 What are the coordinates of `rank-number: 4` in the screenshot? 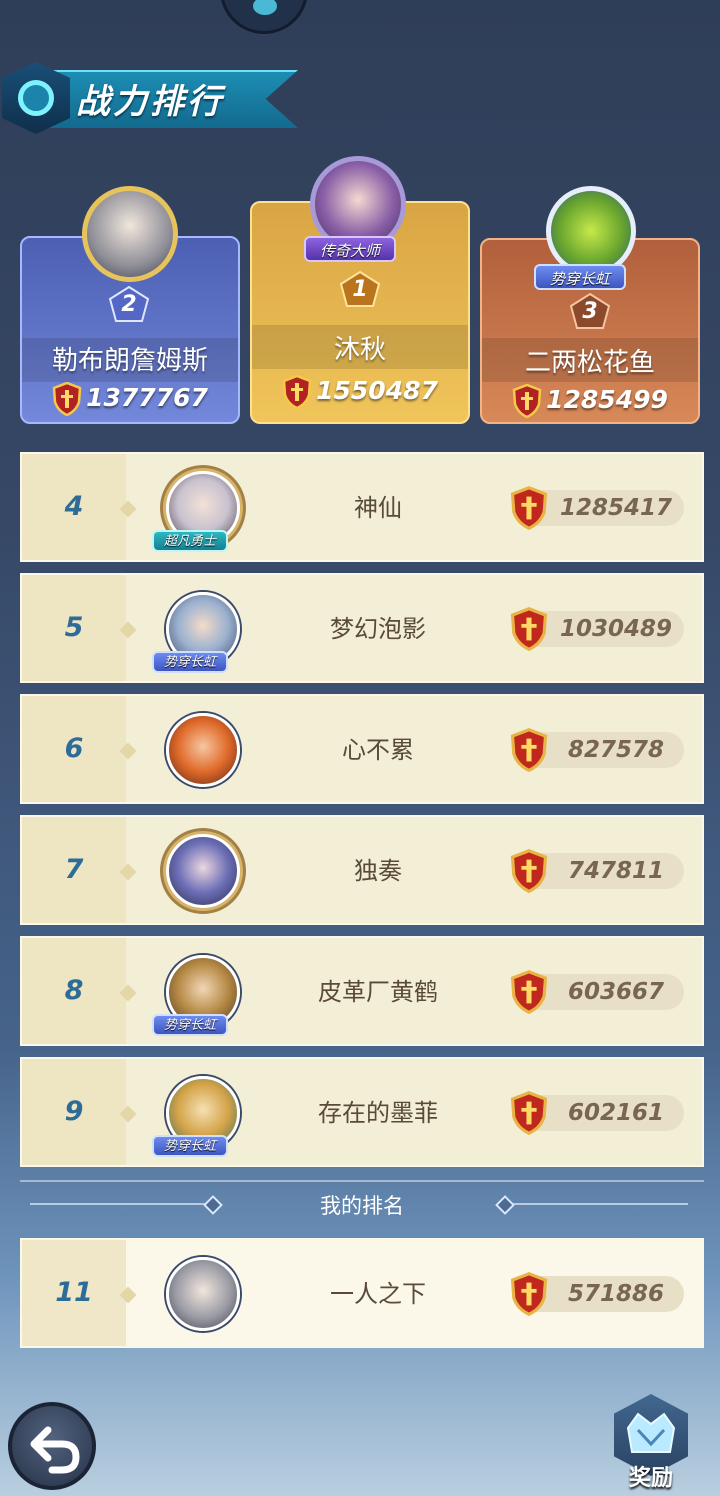 It's located at (74, 506).